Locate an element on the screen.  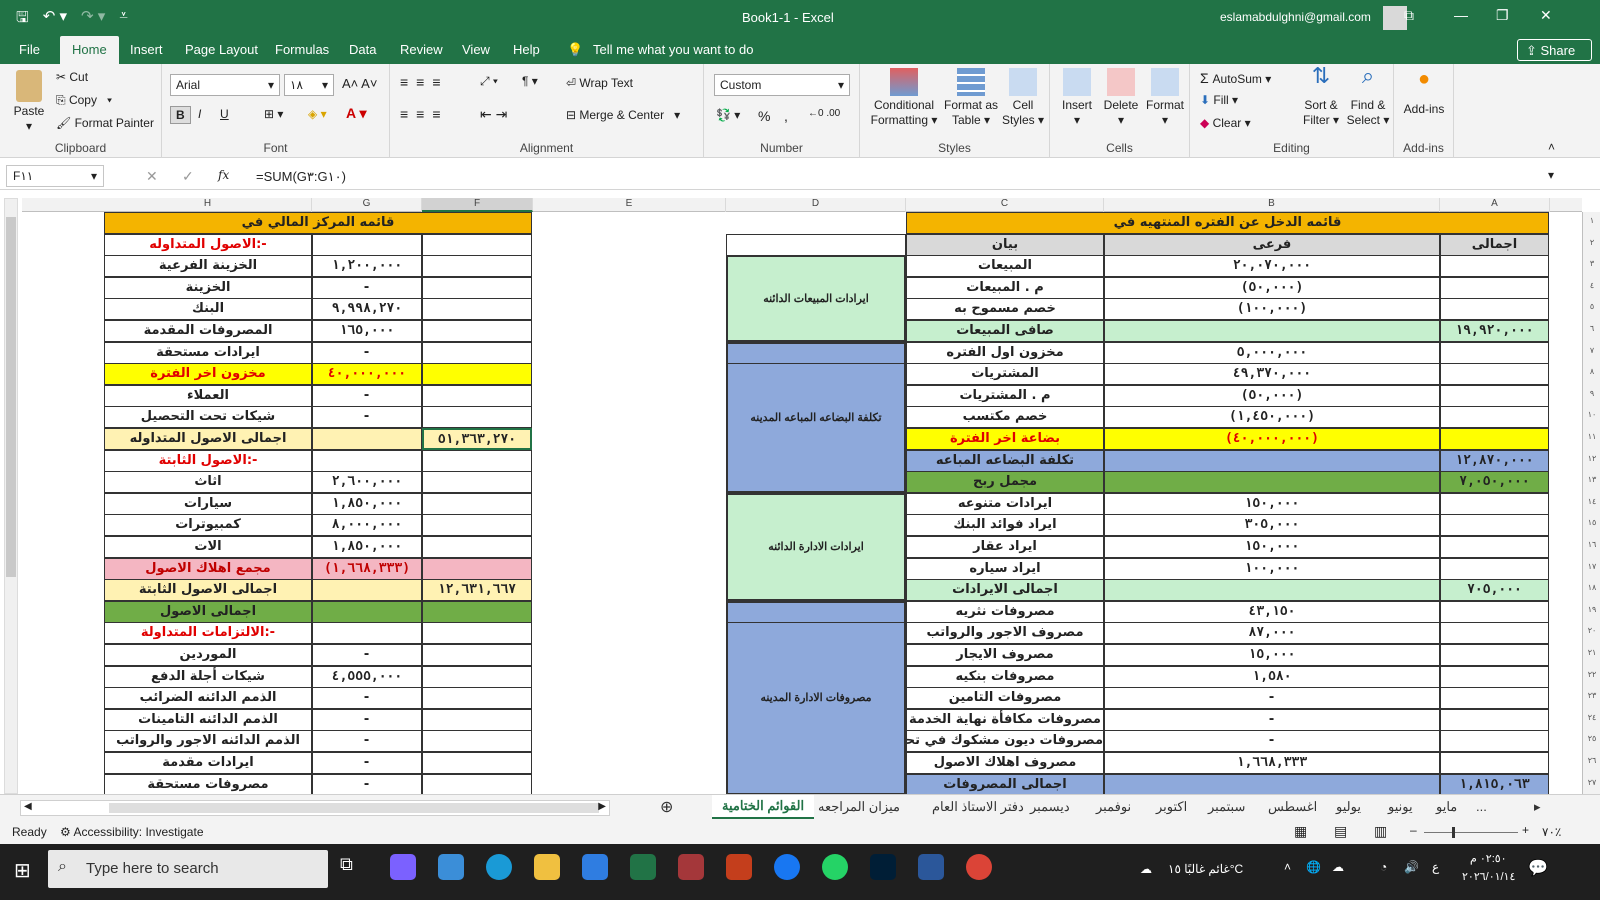
row-header: ٢٧ is located at coordinates (1591, 782).